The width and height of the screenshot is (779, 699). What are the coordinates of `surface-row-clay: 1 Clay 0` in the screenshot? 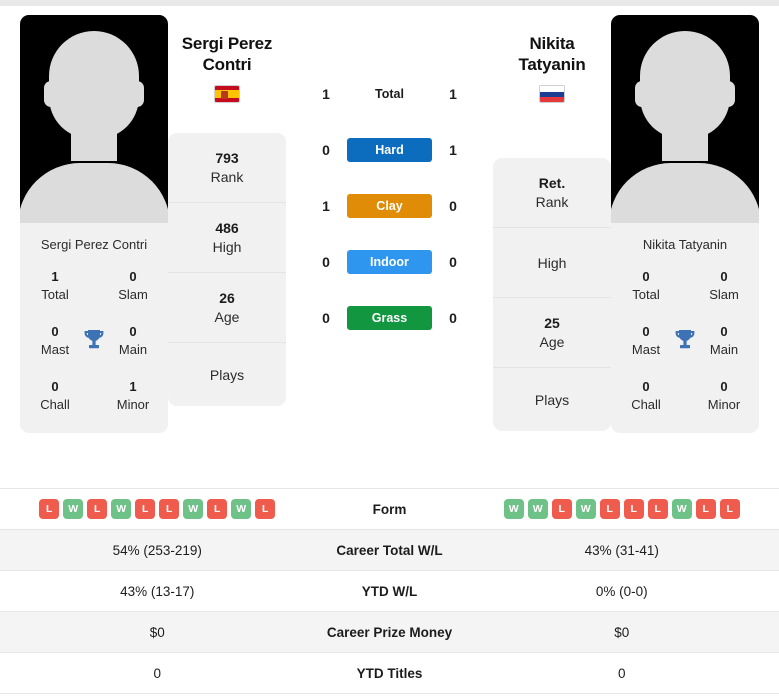 It's located at (389, 206).